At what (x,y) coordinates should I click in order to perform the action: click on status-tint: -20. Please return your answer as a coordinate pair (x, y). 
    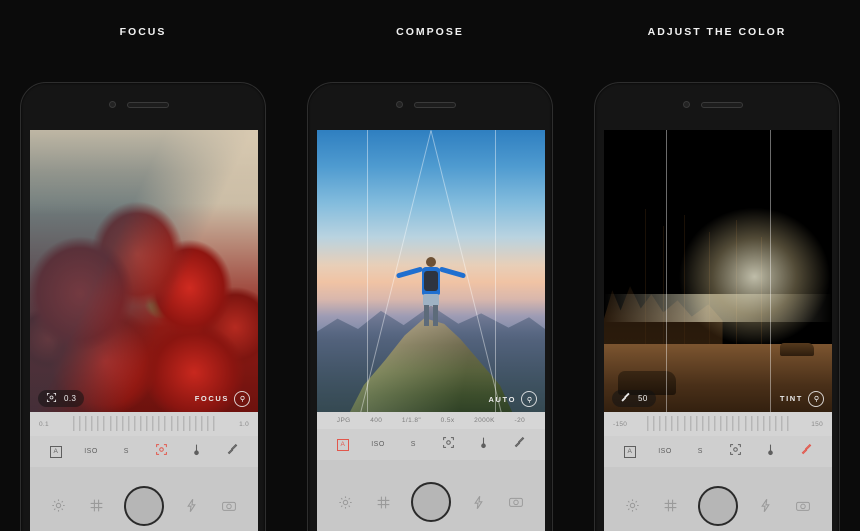
    Looking at the image, I should click on (520, 420).